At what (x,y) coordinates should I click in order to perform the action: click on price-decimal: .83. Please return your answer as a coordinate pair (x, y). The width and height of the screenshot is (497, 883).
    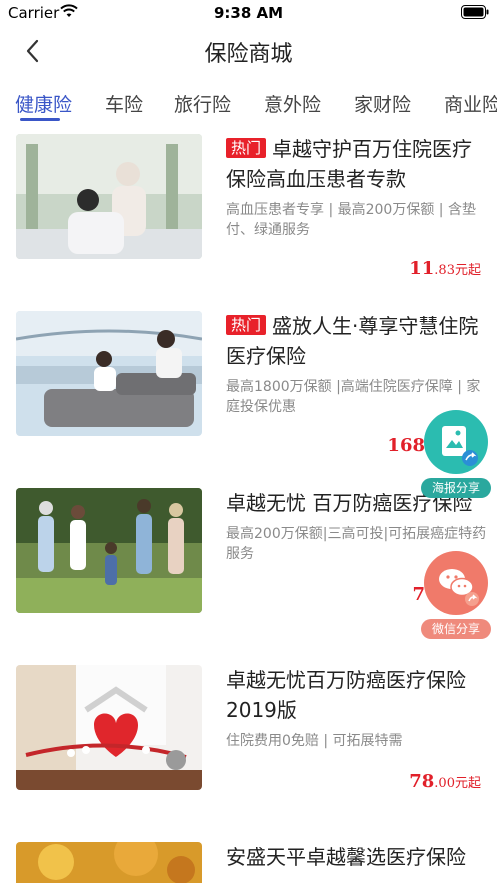
    Looking at the image, I should click on (444, 270).